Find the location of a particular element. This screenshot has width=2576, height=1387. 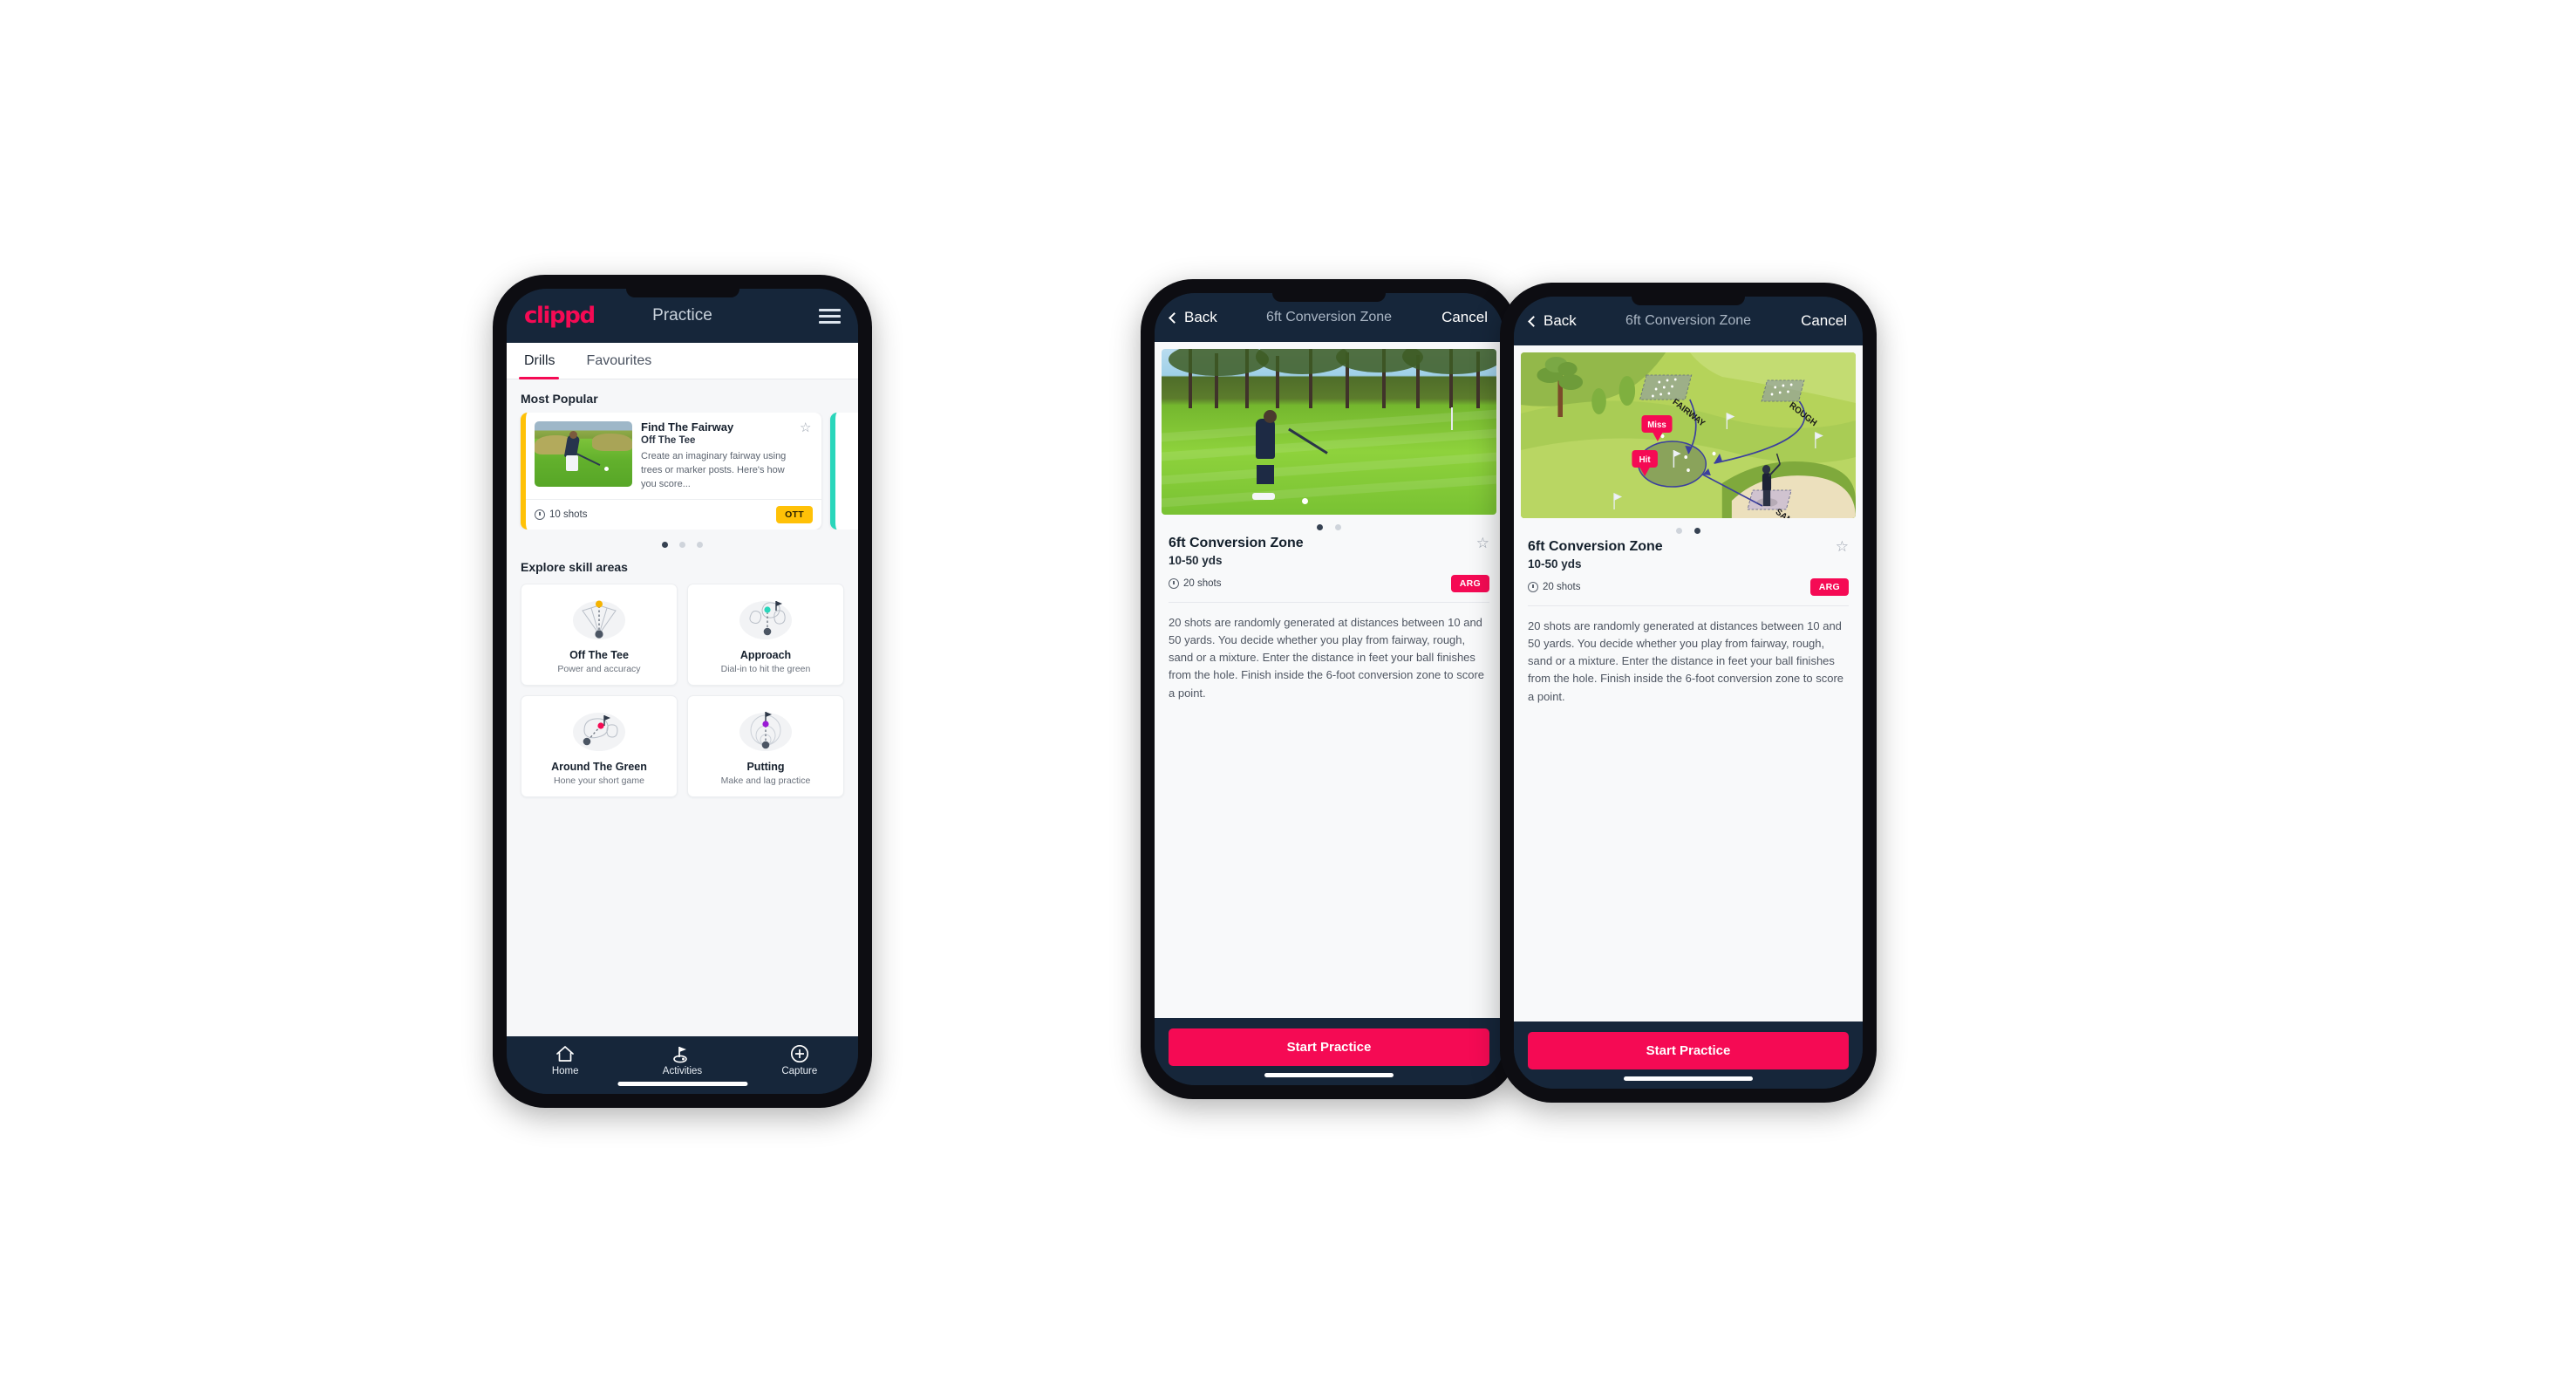

tab-favourites: Favourites is located at coordinates (619, 361).